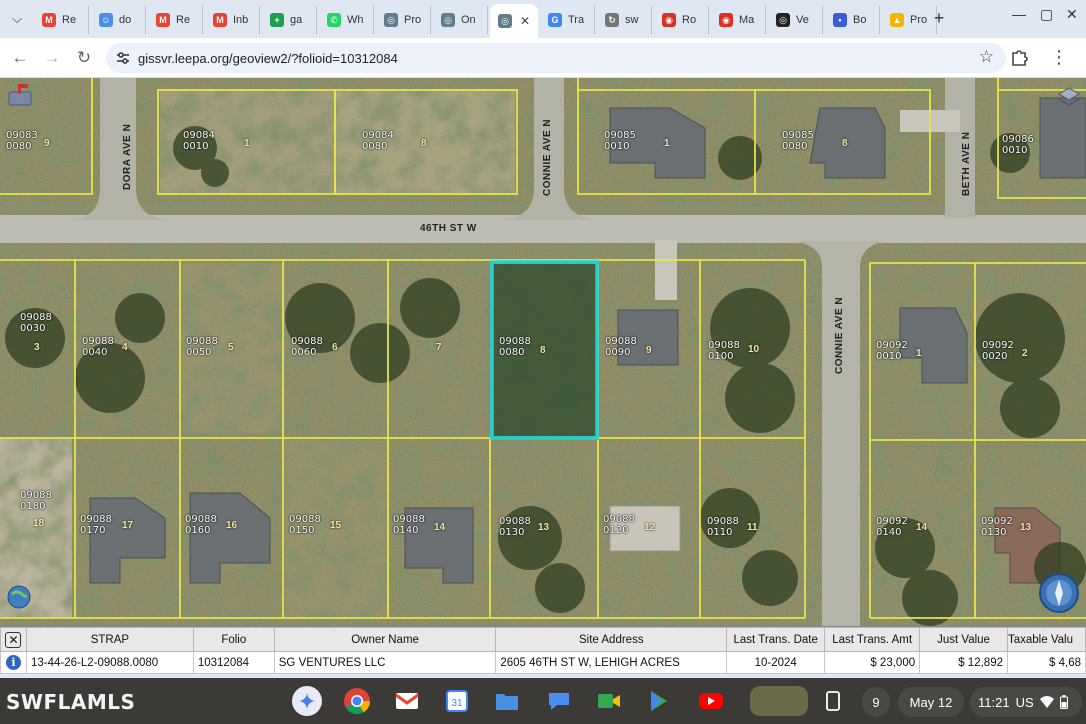  I want to click on meet-app, so click(609, 701).